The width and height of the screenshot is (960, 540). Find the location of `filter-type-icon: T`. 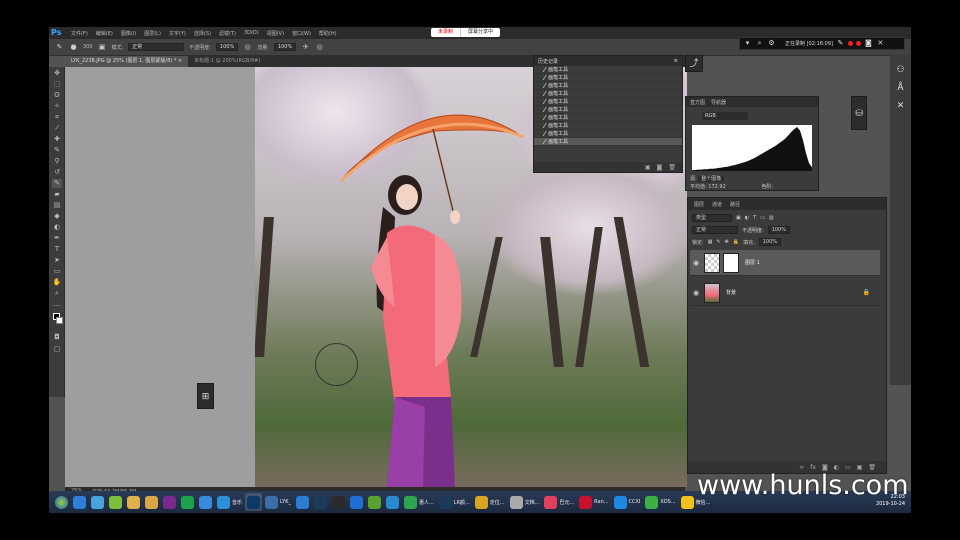

filter-type-icon: T is located at coordinates (754, 218).